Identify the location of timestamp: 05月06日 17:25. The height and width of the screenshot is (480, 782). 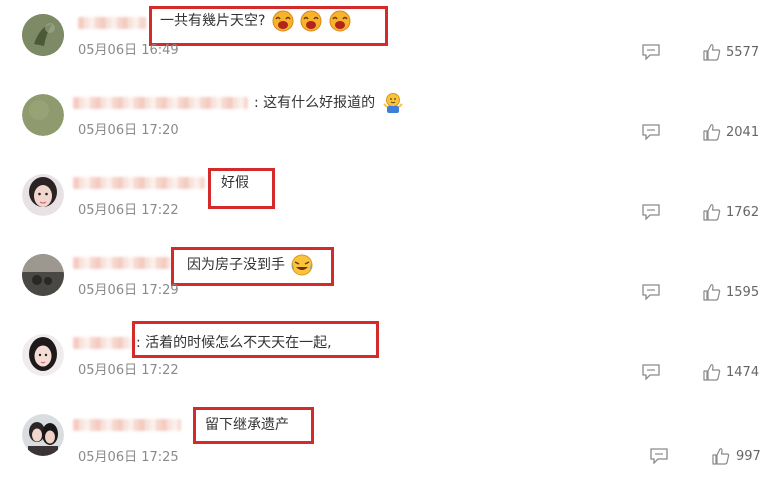
(128, 457).